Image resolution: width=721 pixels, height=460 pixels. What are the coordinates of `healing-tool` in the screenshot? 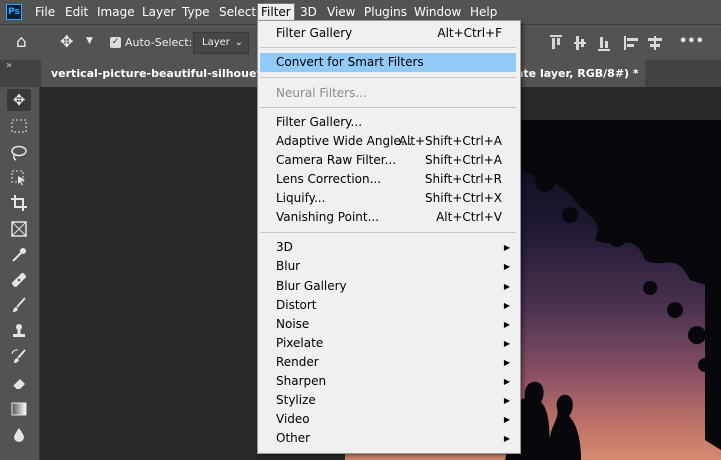 It's located at (19, 280).